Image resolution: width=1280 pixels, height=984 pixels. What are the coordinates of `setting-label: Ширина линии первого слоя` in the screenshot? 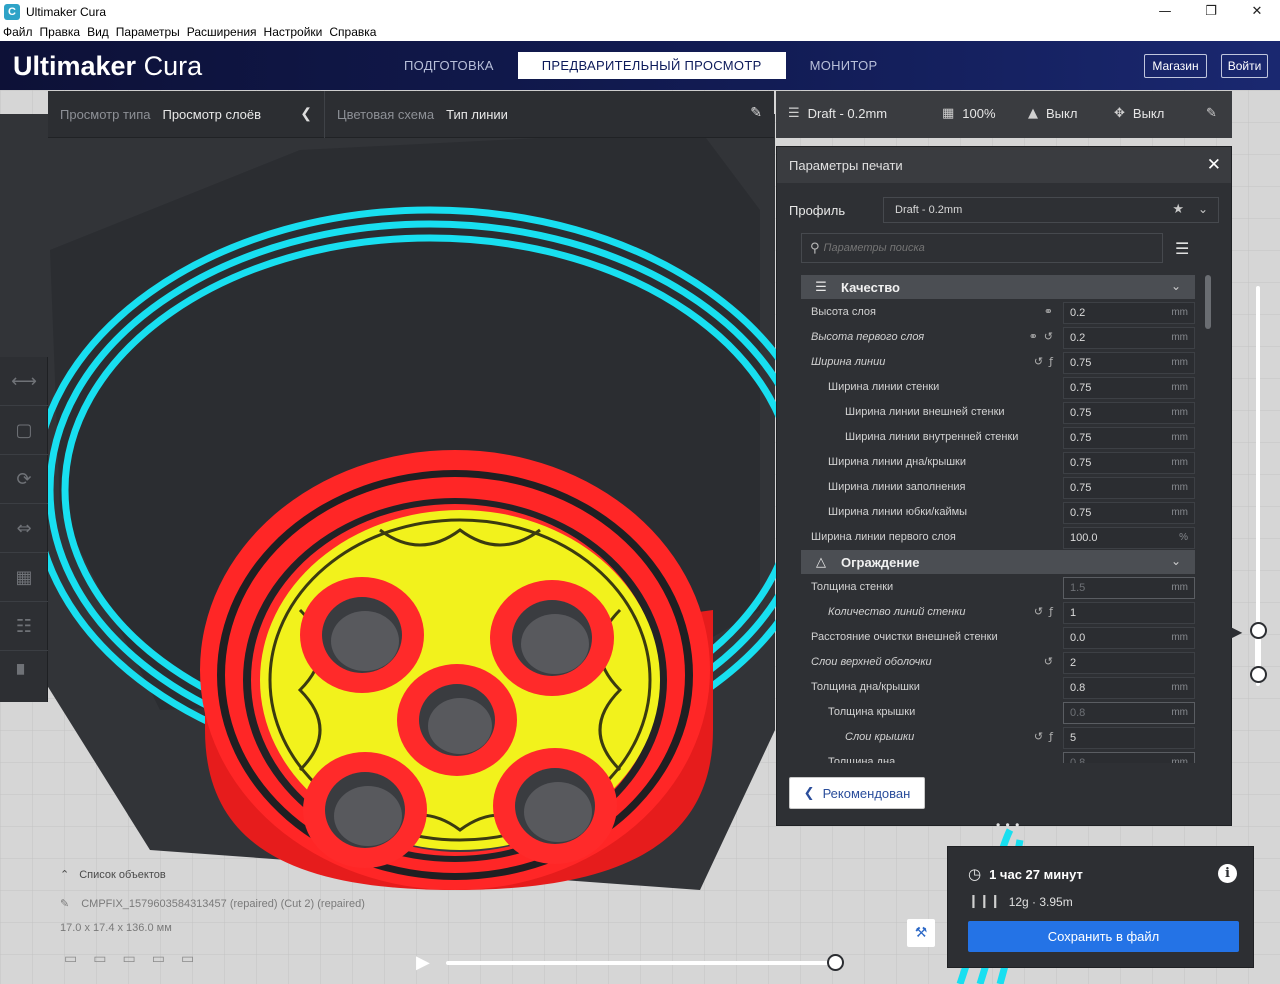 It's located at (883, 537).